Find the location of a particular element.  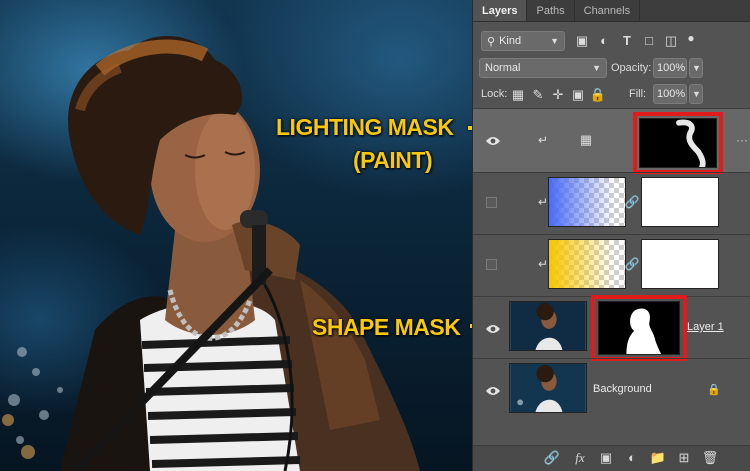

lock-label: Lock: is located at coordinates (494, 94).